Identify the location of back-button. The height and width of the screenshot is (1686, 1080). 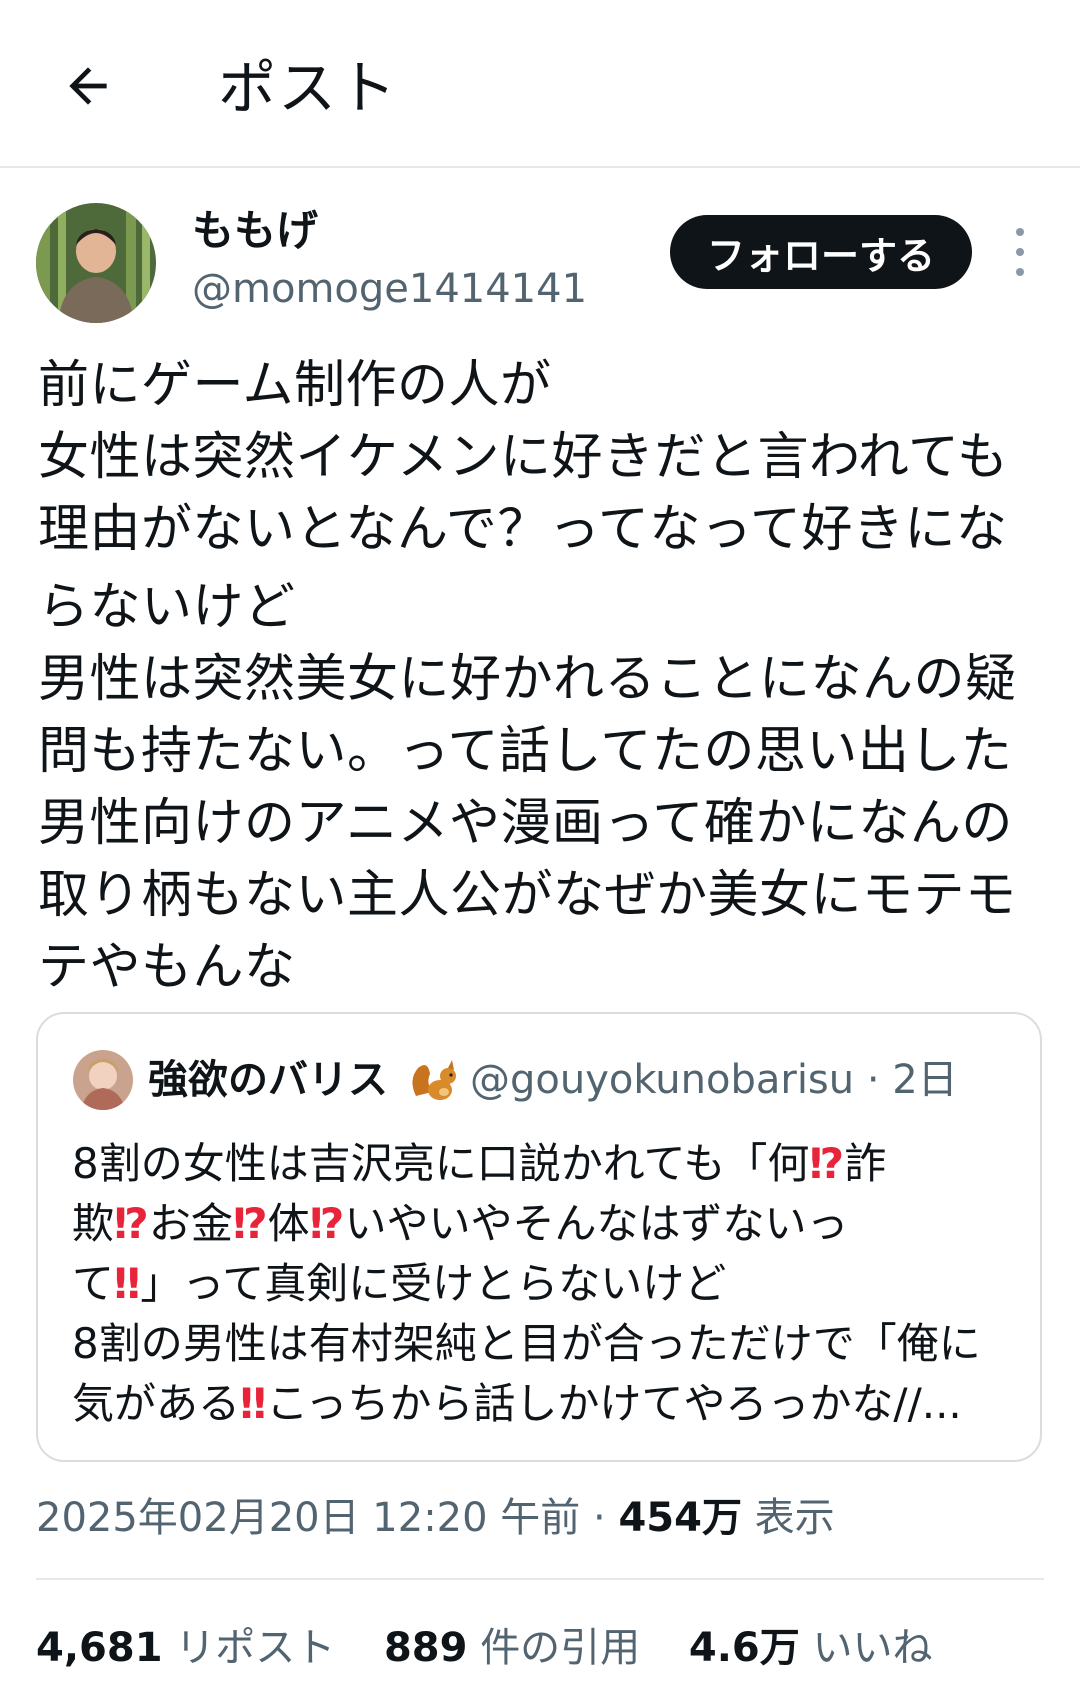
(88, 86).